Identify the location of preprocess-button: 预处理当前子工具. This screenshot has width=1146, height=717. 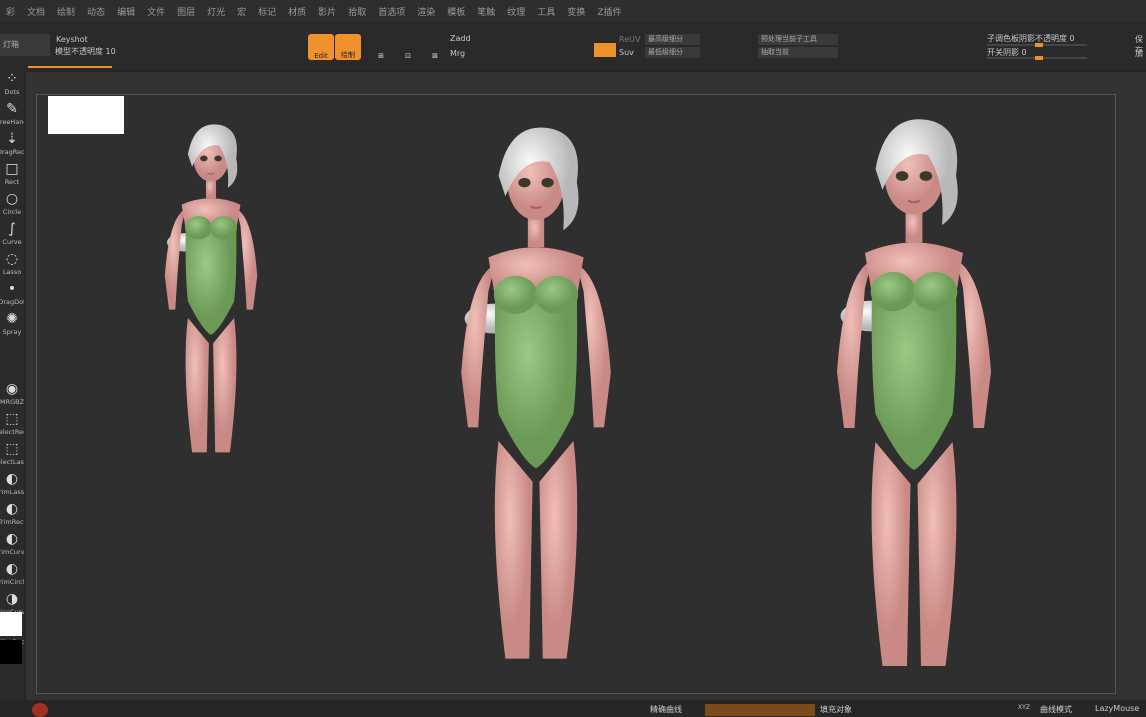
(798, 39).